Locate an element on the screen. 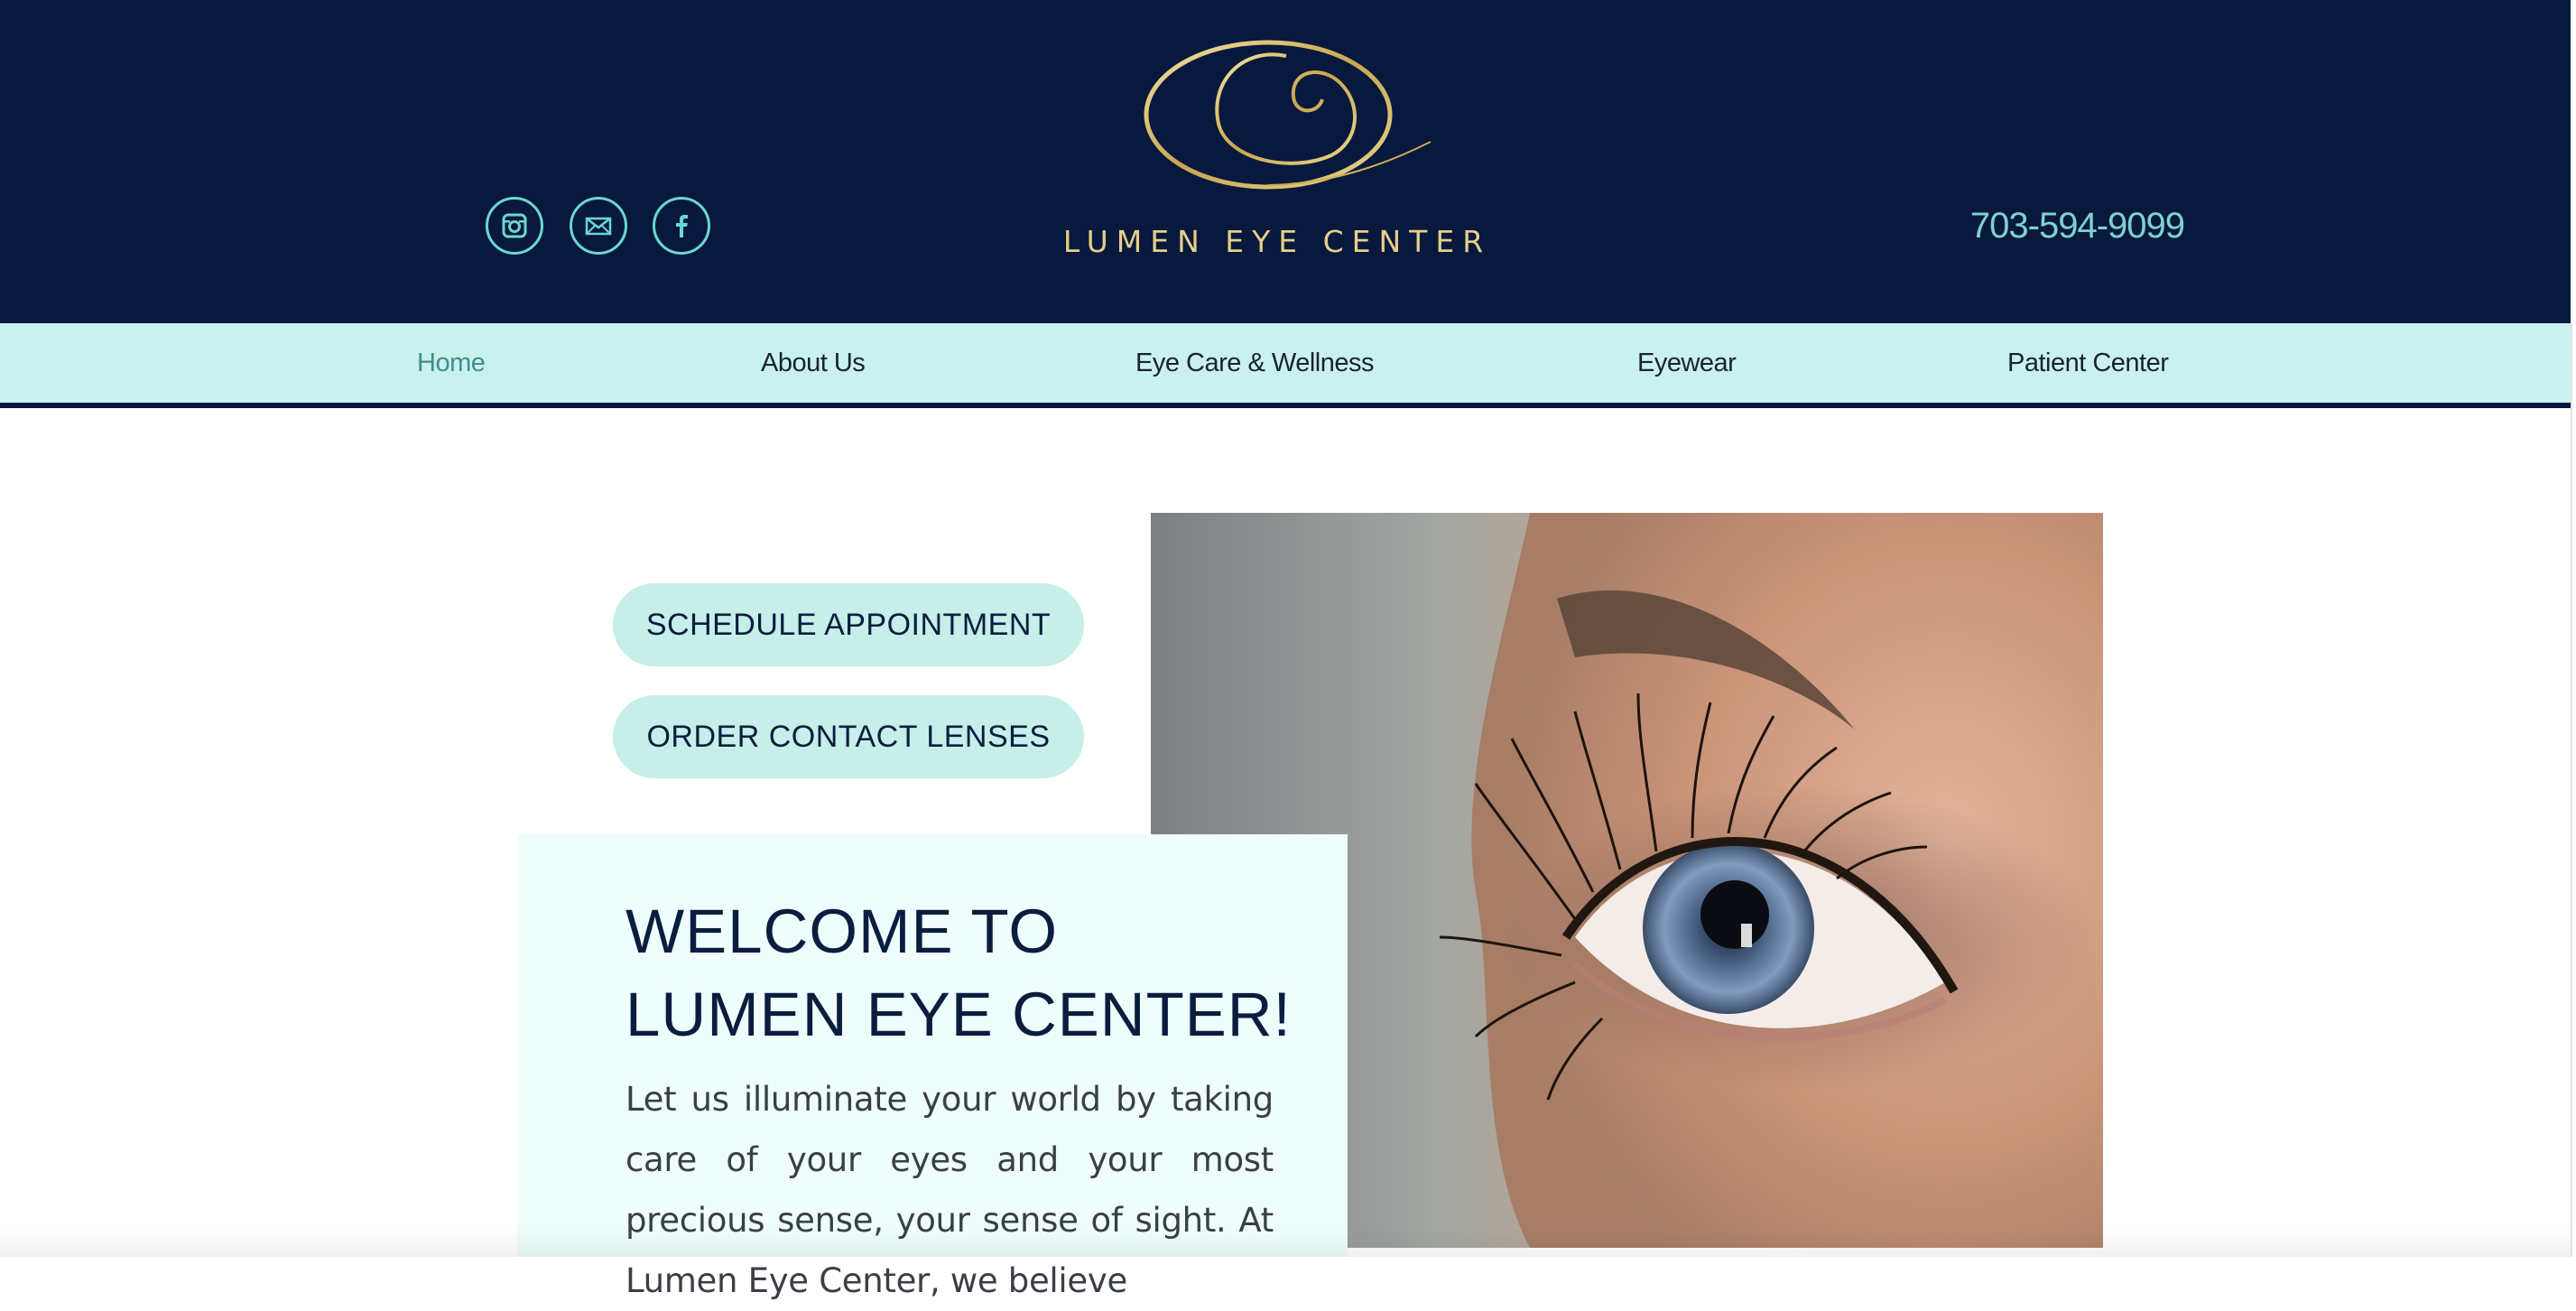  email-button is located at coordinates (598, 226).